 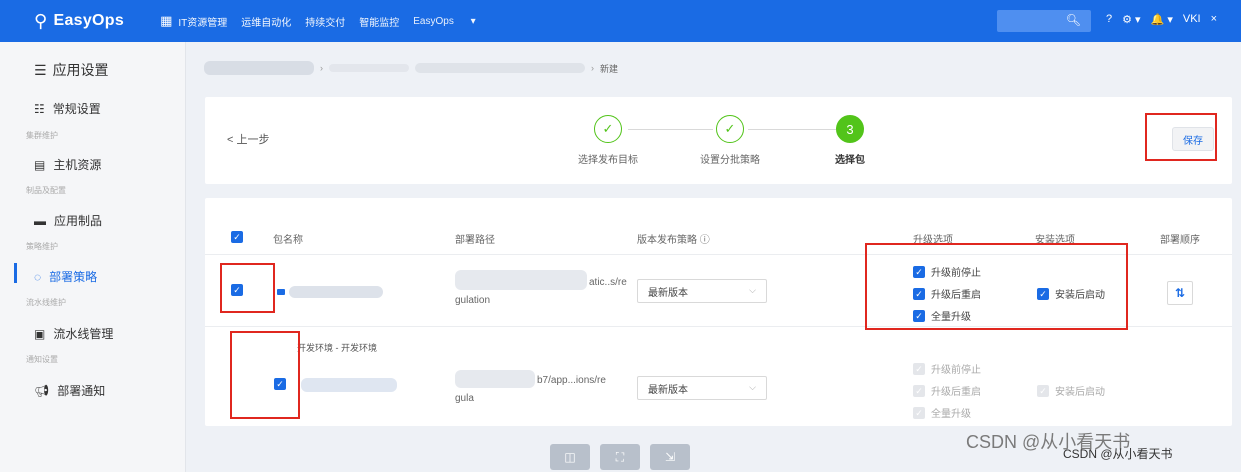 What do you see at coordinates (608, 282) in the screenshot?
I see `deploy-path-line1: atic..s/re` at bounding box center [608, 282].